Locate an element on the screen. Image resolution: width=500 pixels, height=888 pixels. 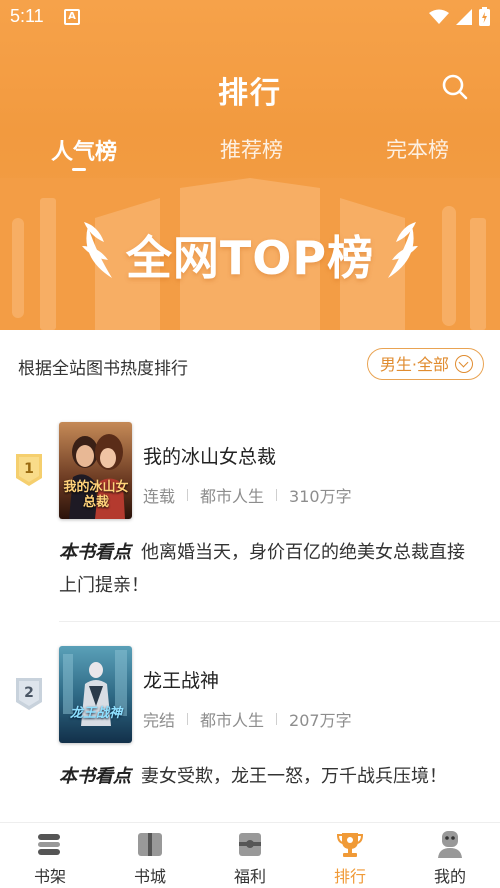
signal-icon is located at coordinates (464, 16).